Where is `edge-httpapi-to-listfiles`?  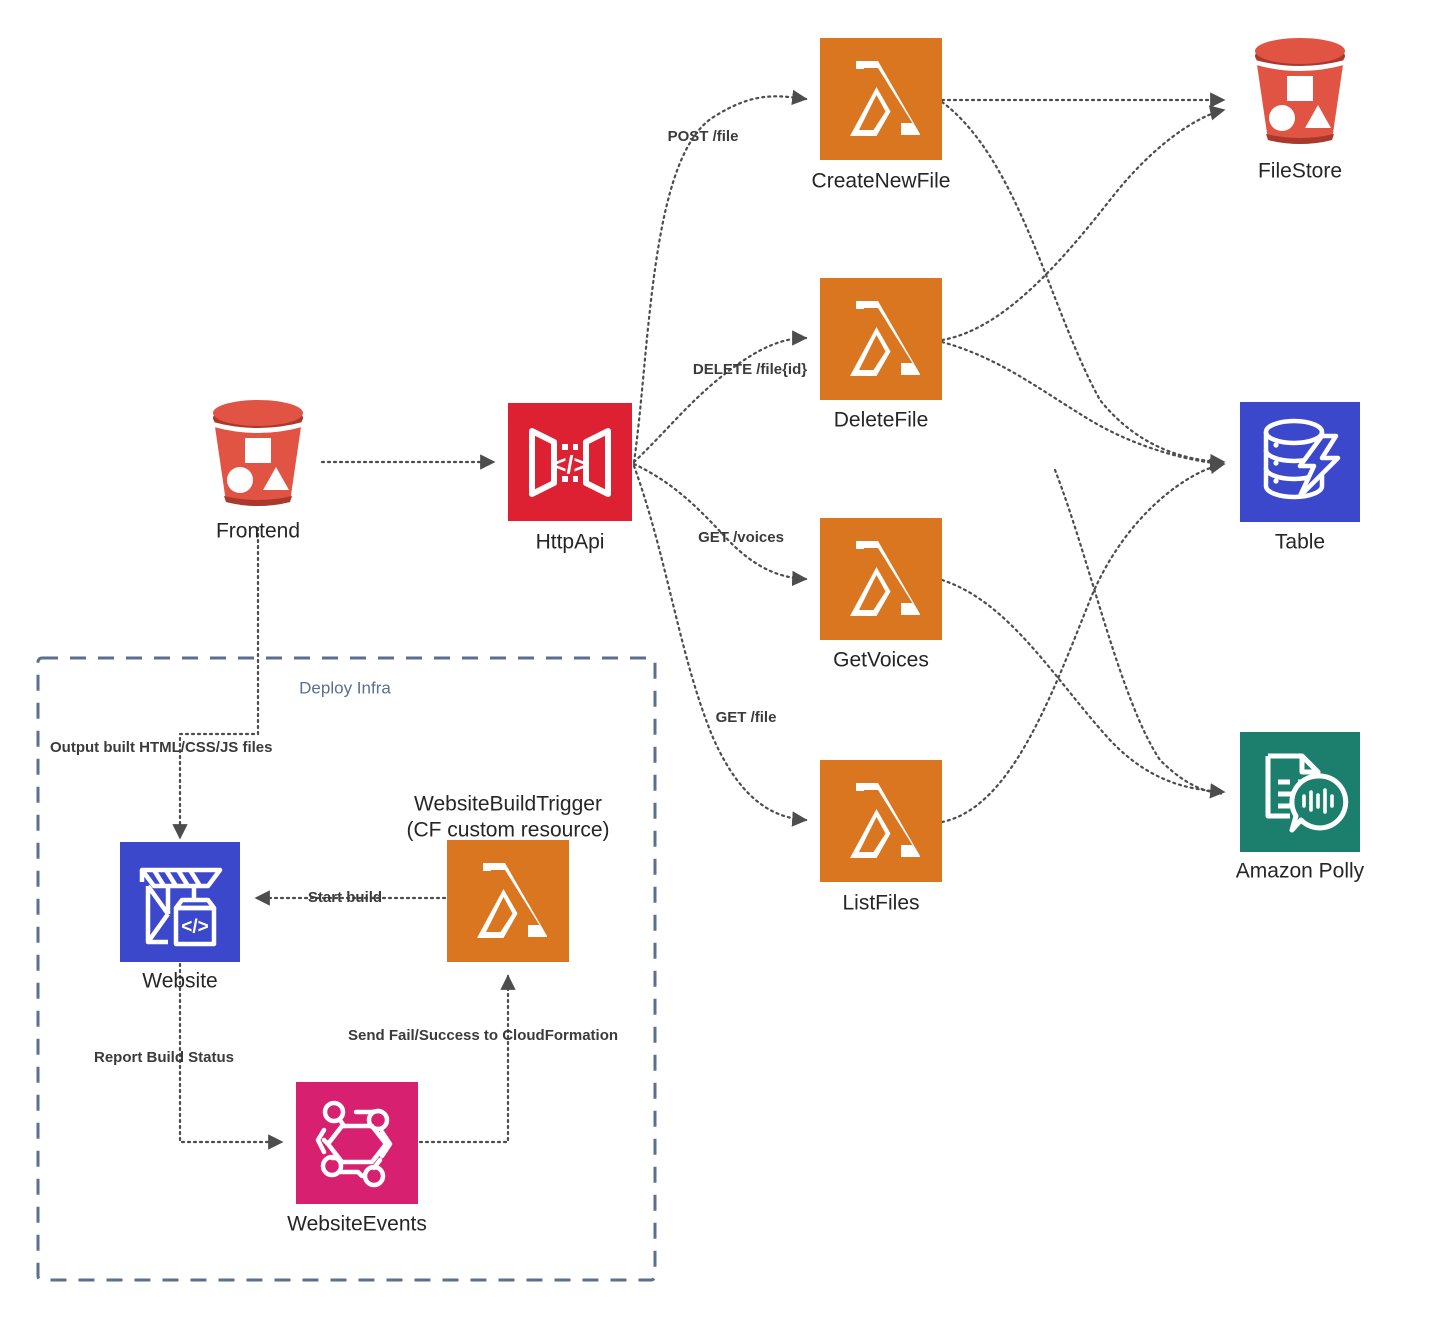 edge-httpapi-to-listfiles is located at coordinates (720, 645).